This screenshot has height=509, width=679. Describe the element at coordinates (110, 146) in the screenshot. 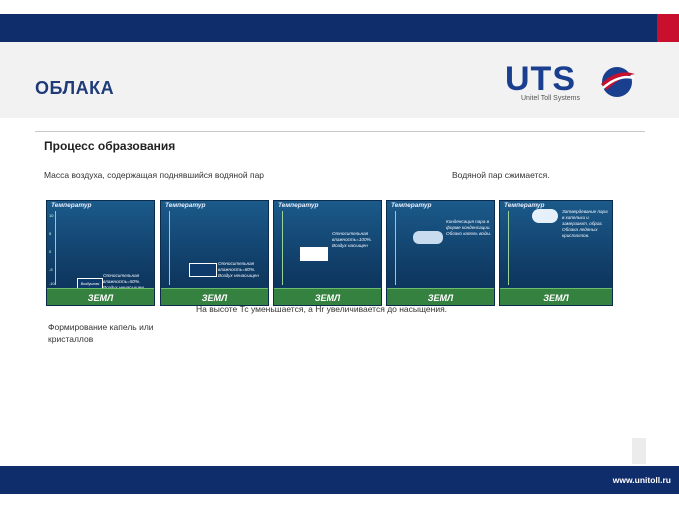

I see `section-subtitle: Процесс образования` at that location.